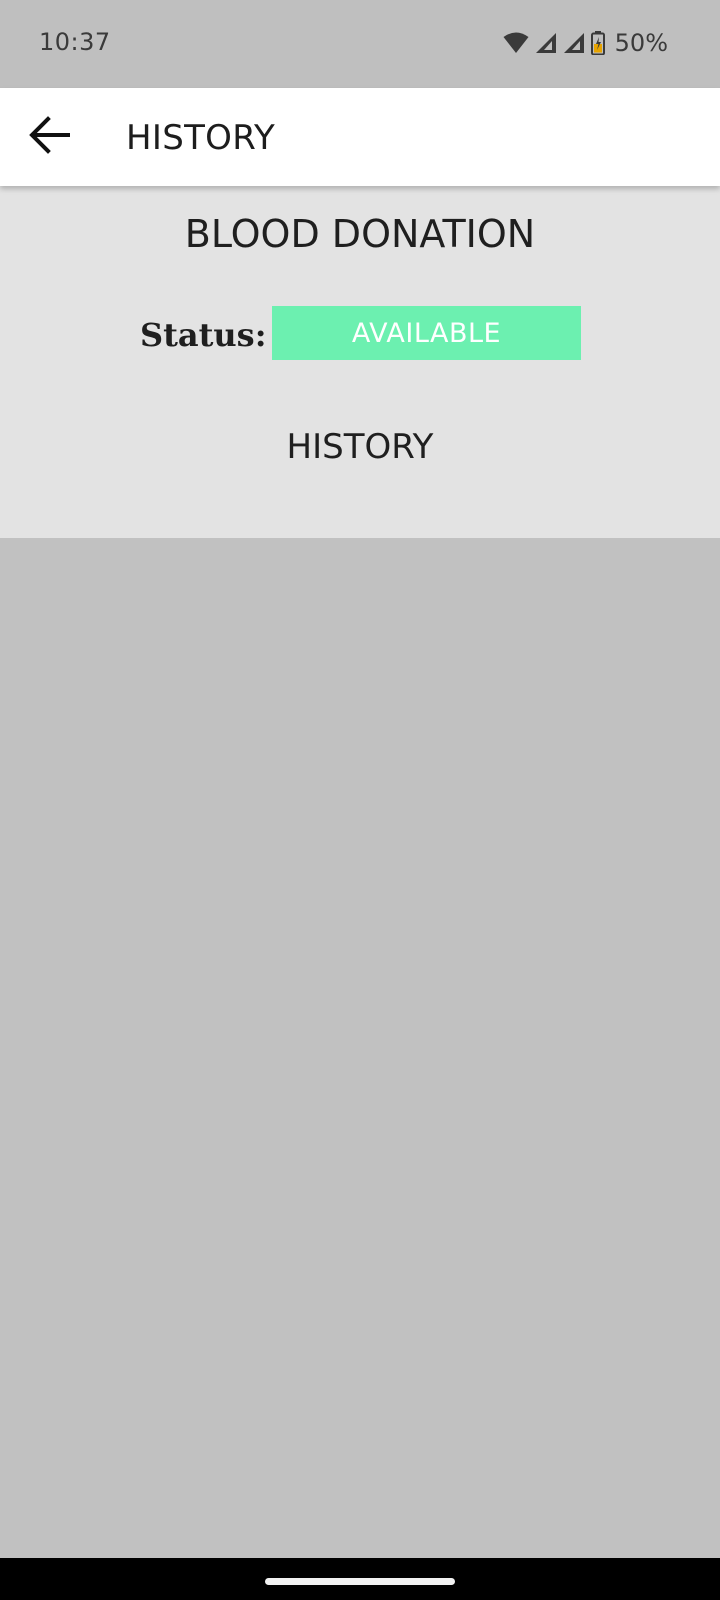  What do you see at coordinates (75, 42) in the screenshot?
I see `status-time: 10:37` at bounding box center [75, 42].